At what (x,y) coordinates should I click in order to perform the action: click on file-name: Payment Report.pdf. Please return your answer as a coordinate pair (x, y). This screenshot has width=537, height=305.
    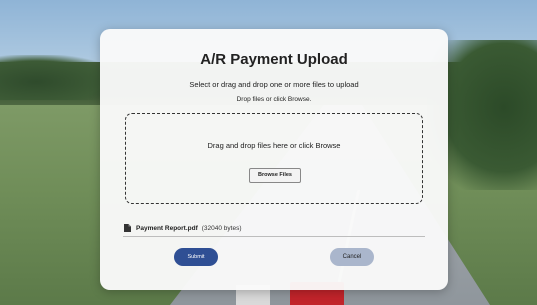
    Looking at the image, I should click on (167, 228).